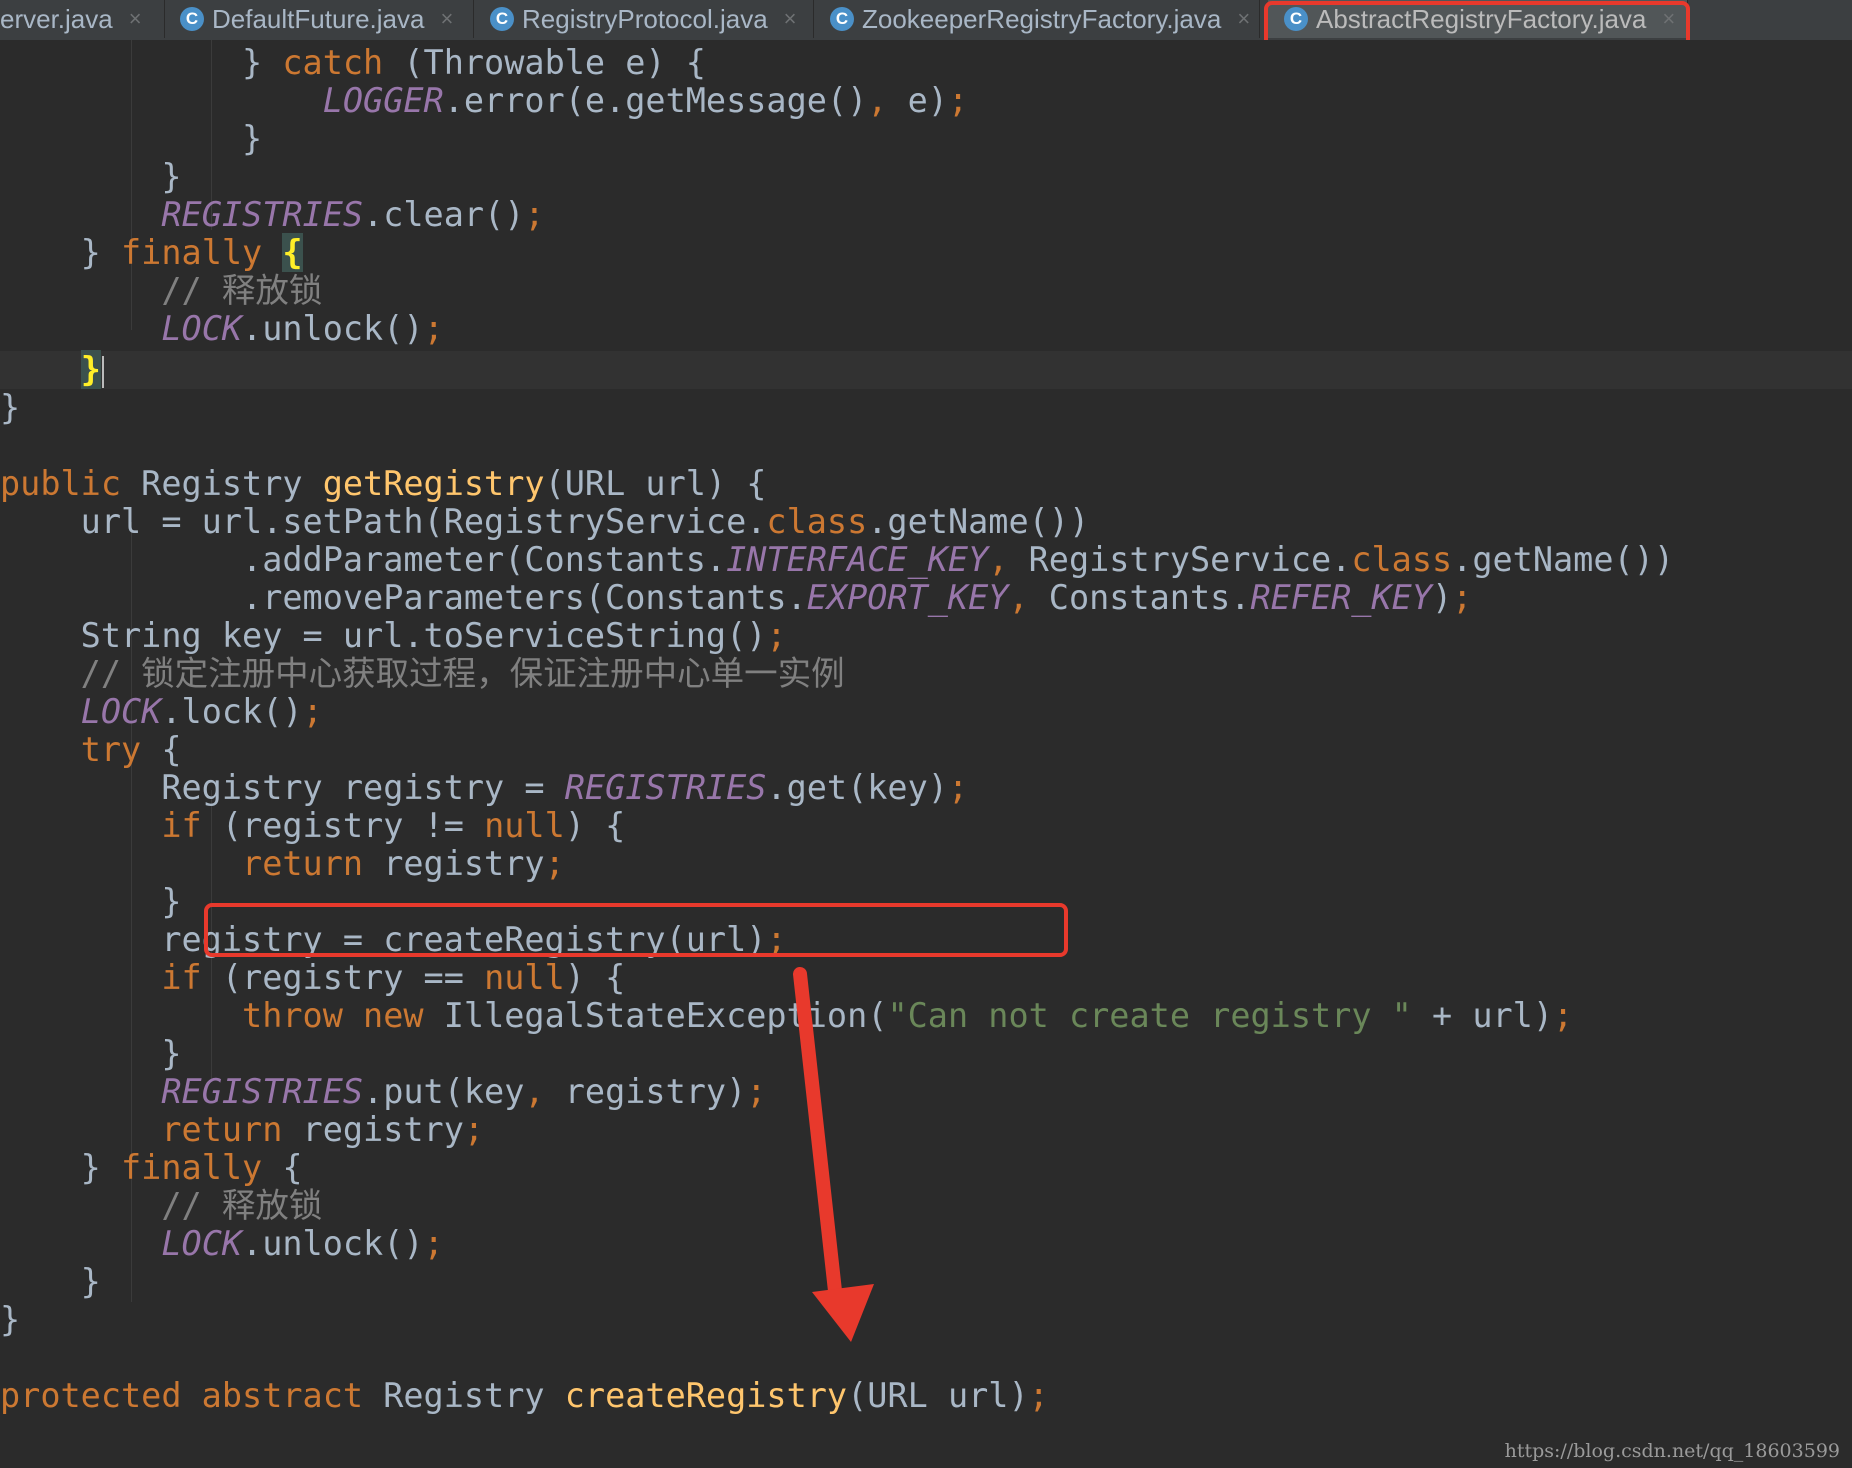 Image resolution: width=1852 pixels, height=1468 pixels. What do you see at coordinates (201, 711) in the screenshot?
I see `code-line: LOCK.lock();` at bounding box center [201, 711].